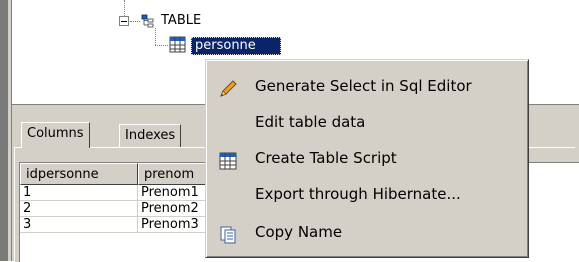  Describe the element at coordinates (228, 233) in the screenshot. I see `copy-icon` at that location.